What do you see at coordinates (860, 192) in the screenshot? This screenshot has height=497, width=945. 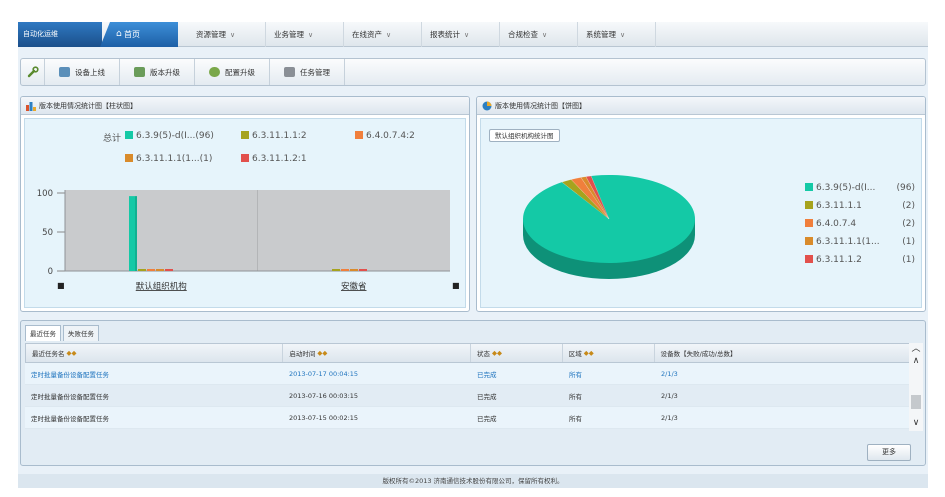 I see `pie-legend-item: 6.3.9(5)-d(I... (96)` at bounding box center [860, 192].